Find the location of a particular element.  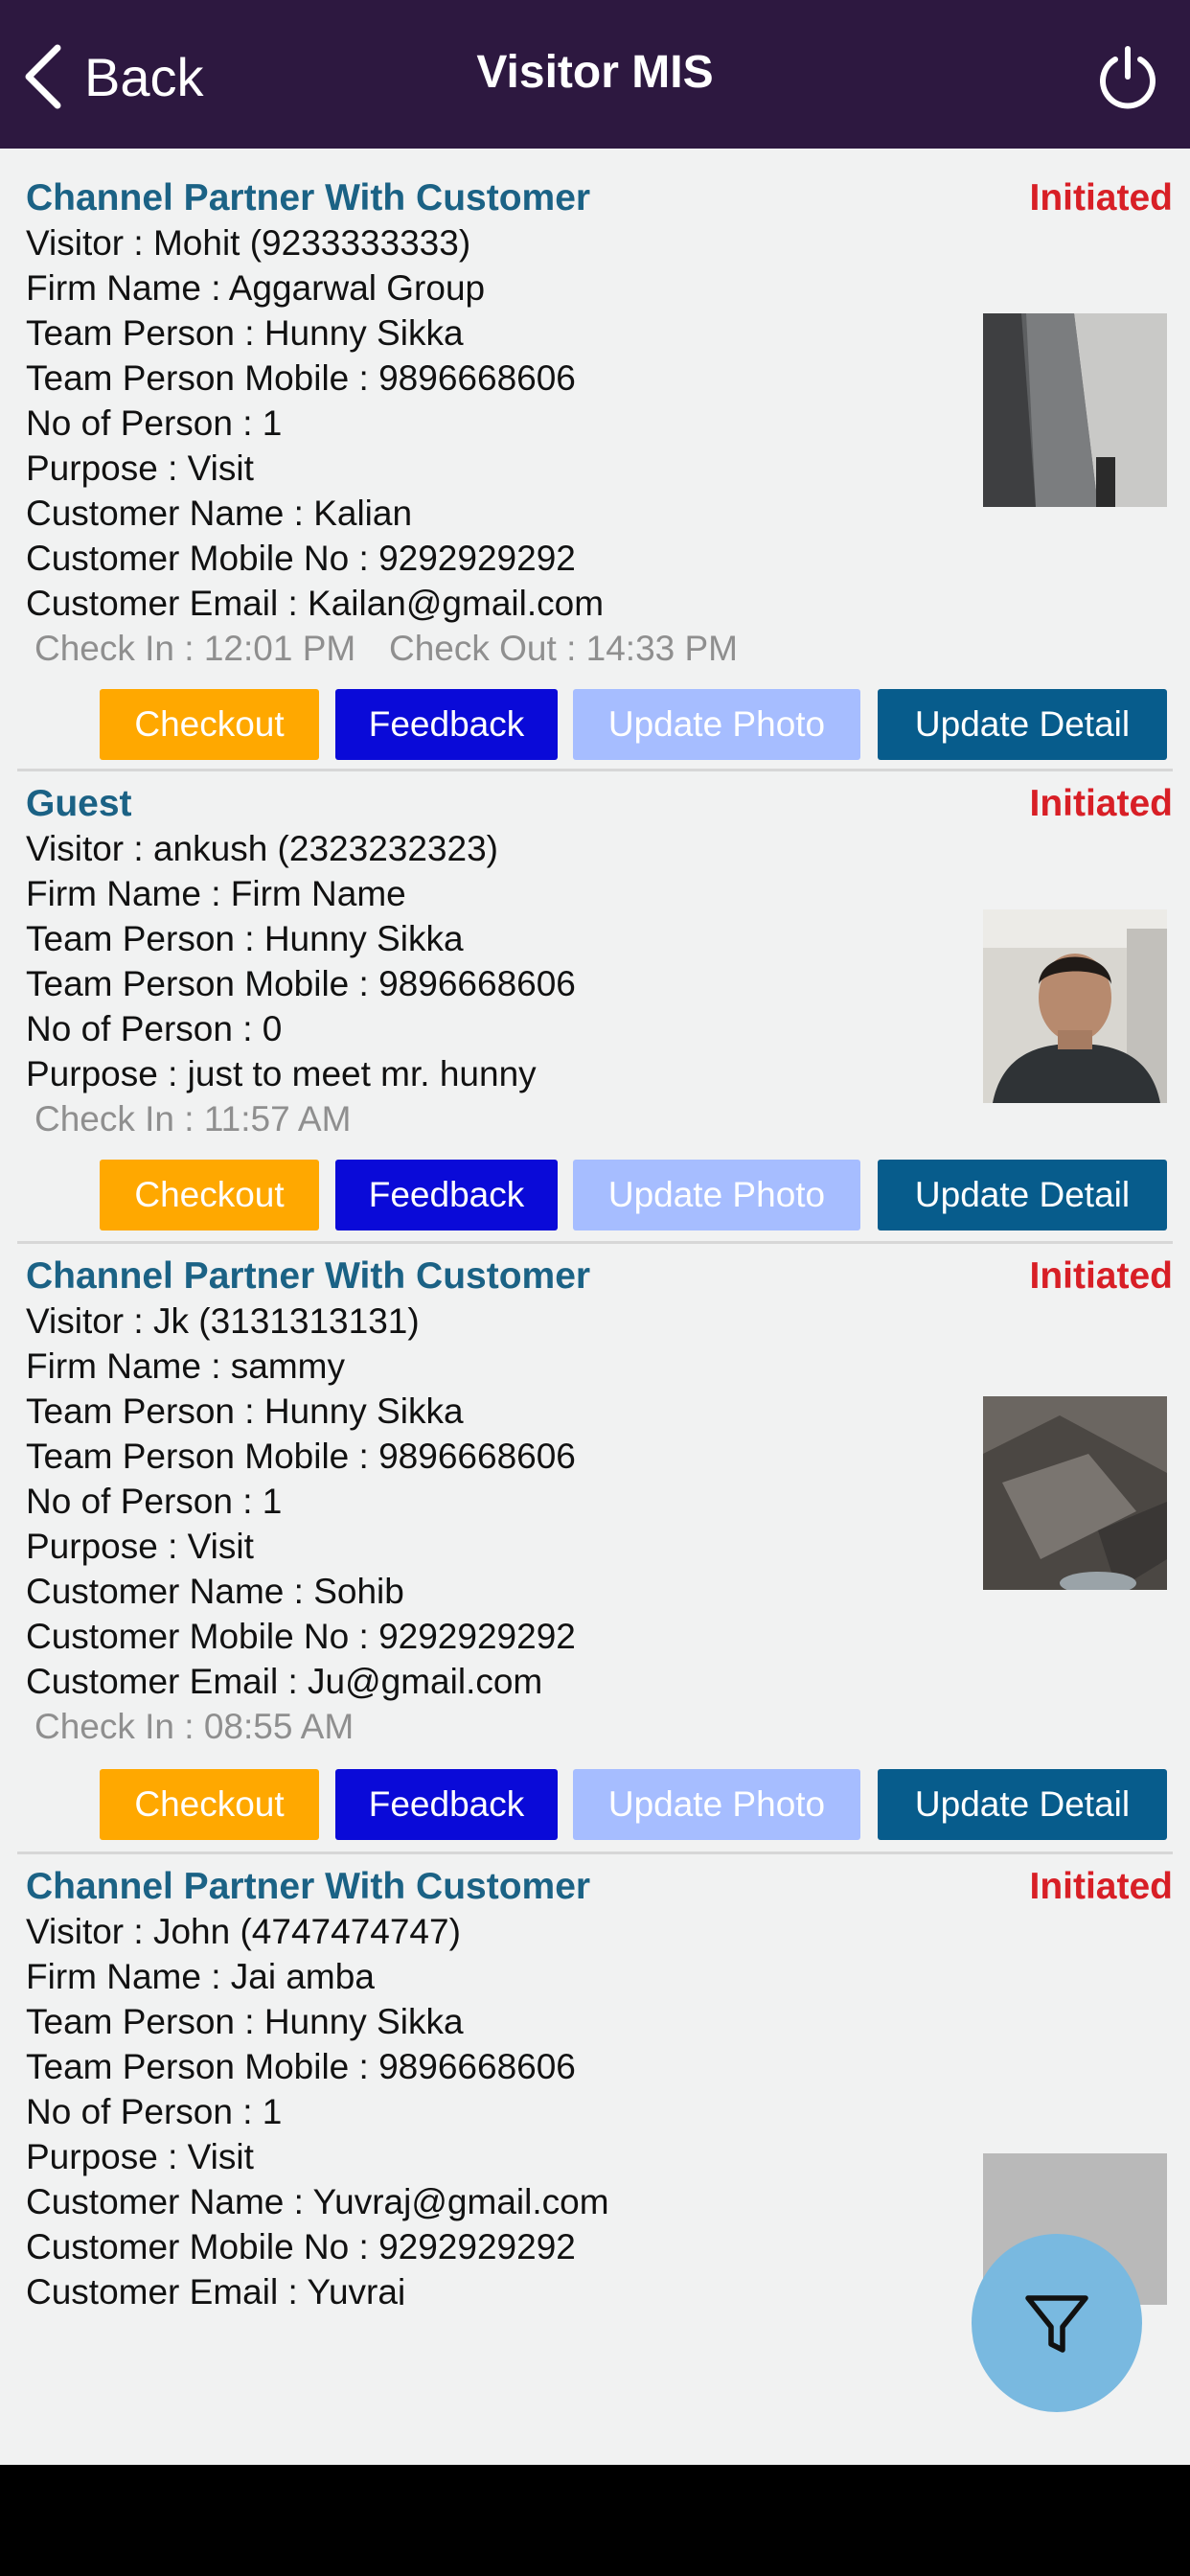

system-navigation-bar is located at coordinates (595, 2520).